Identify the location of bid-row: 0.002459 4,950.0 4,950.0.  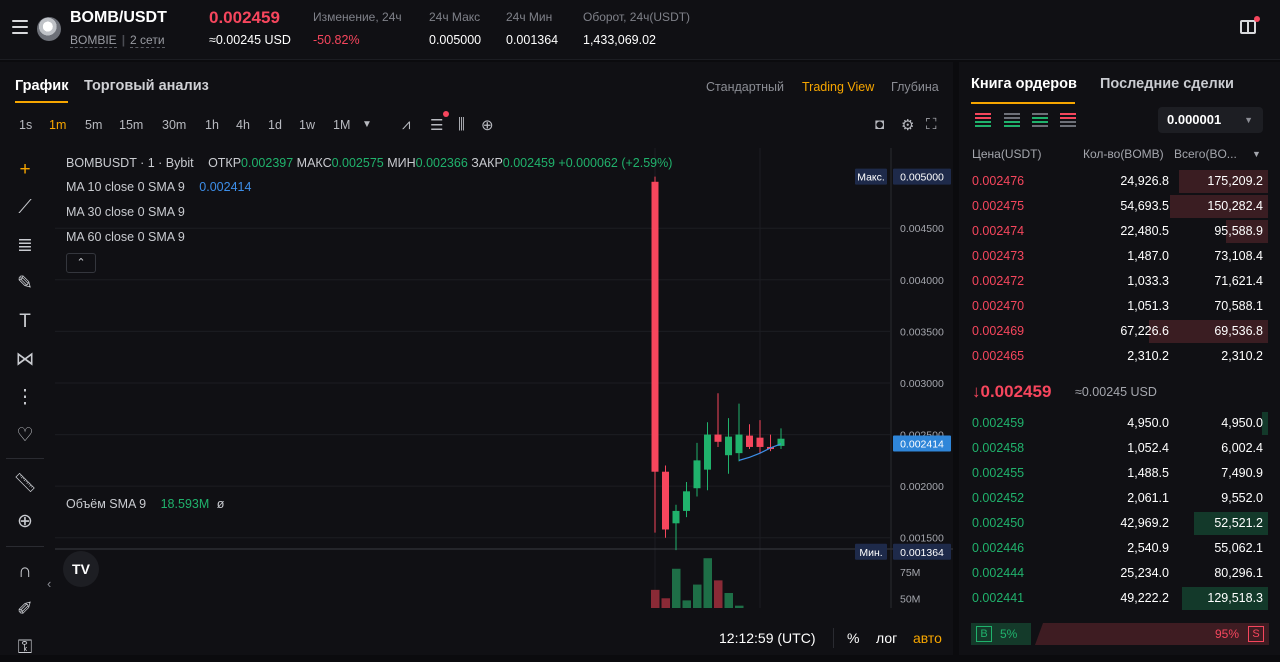
(1119, 423).